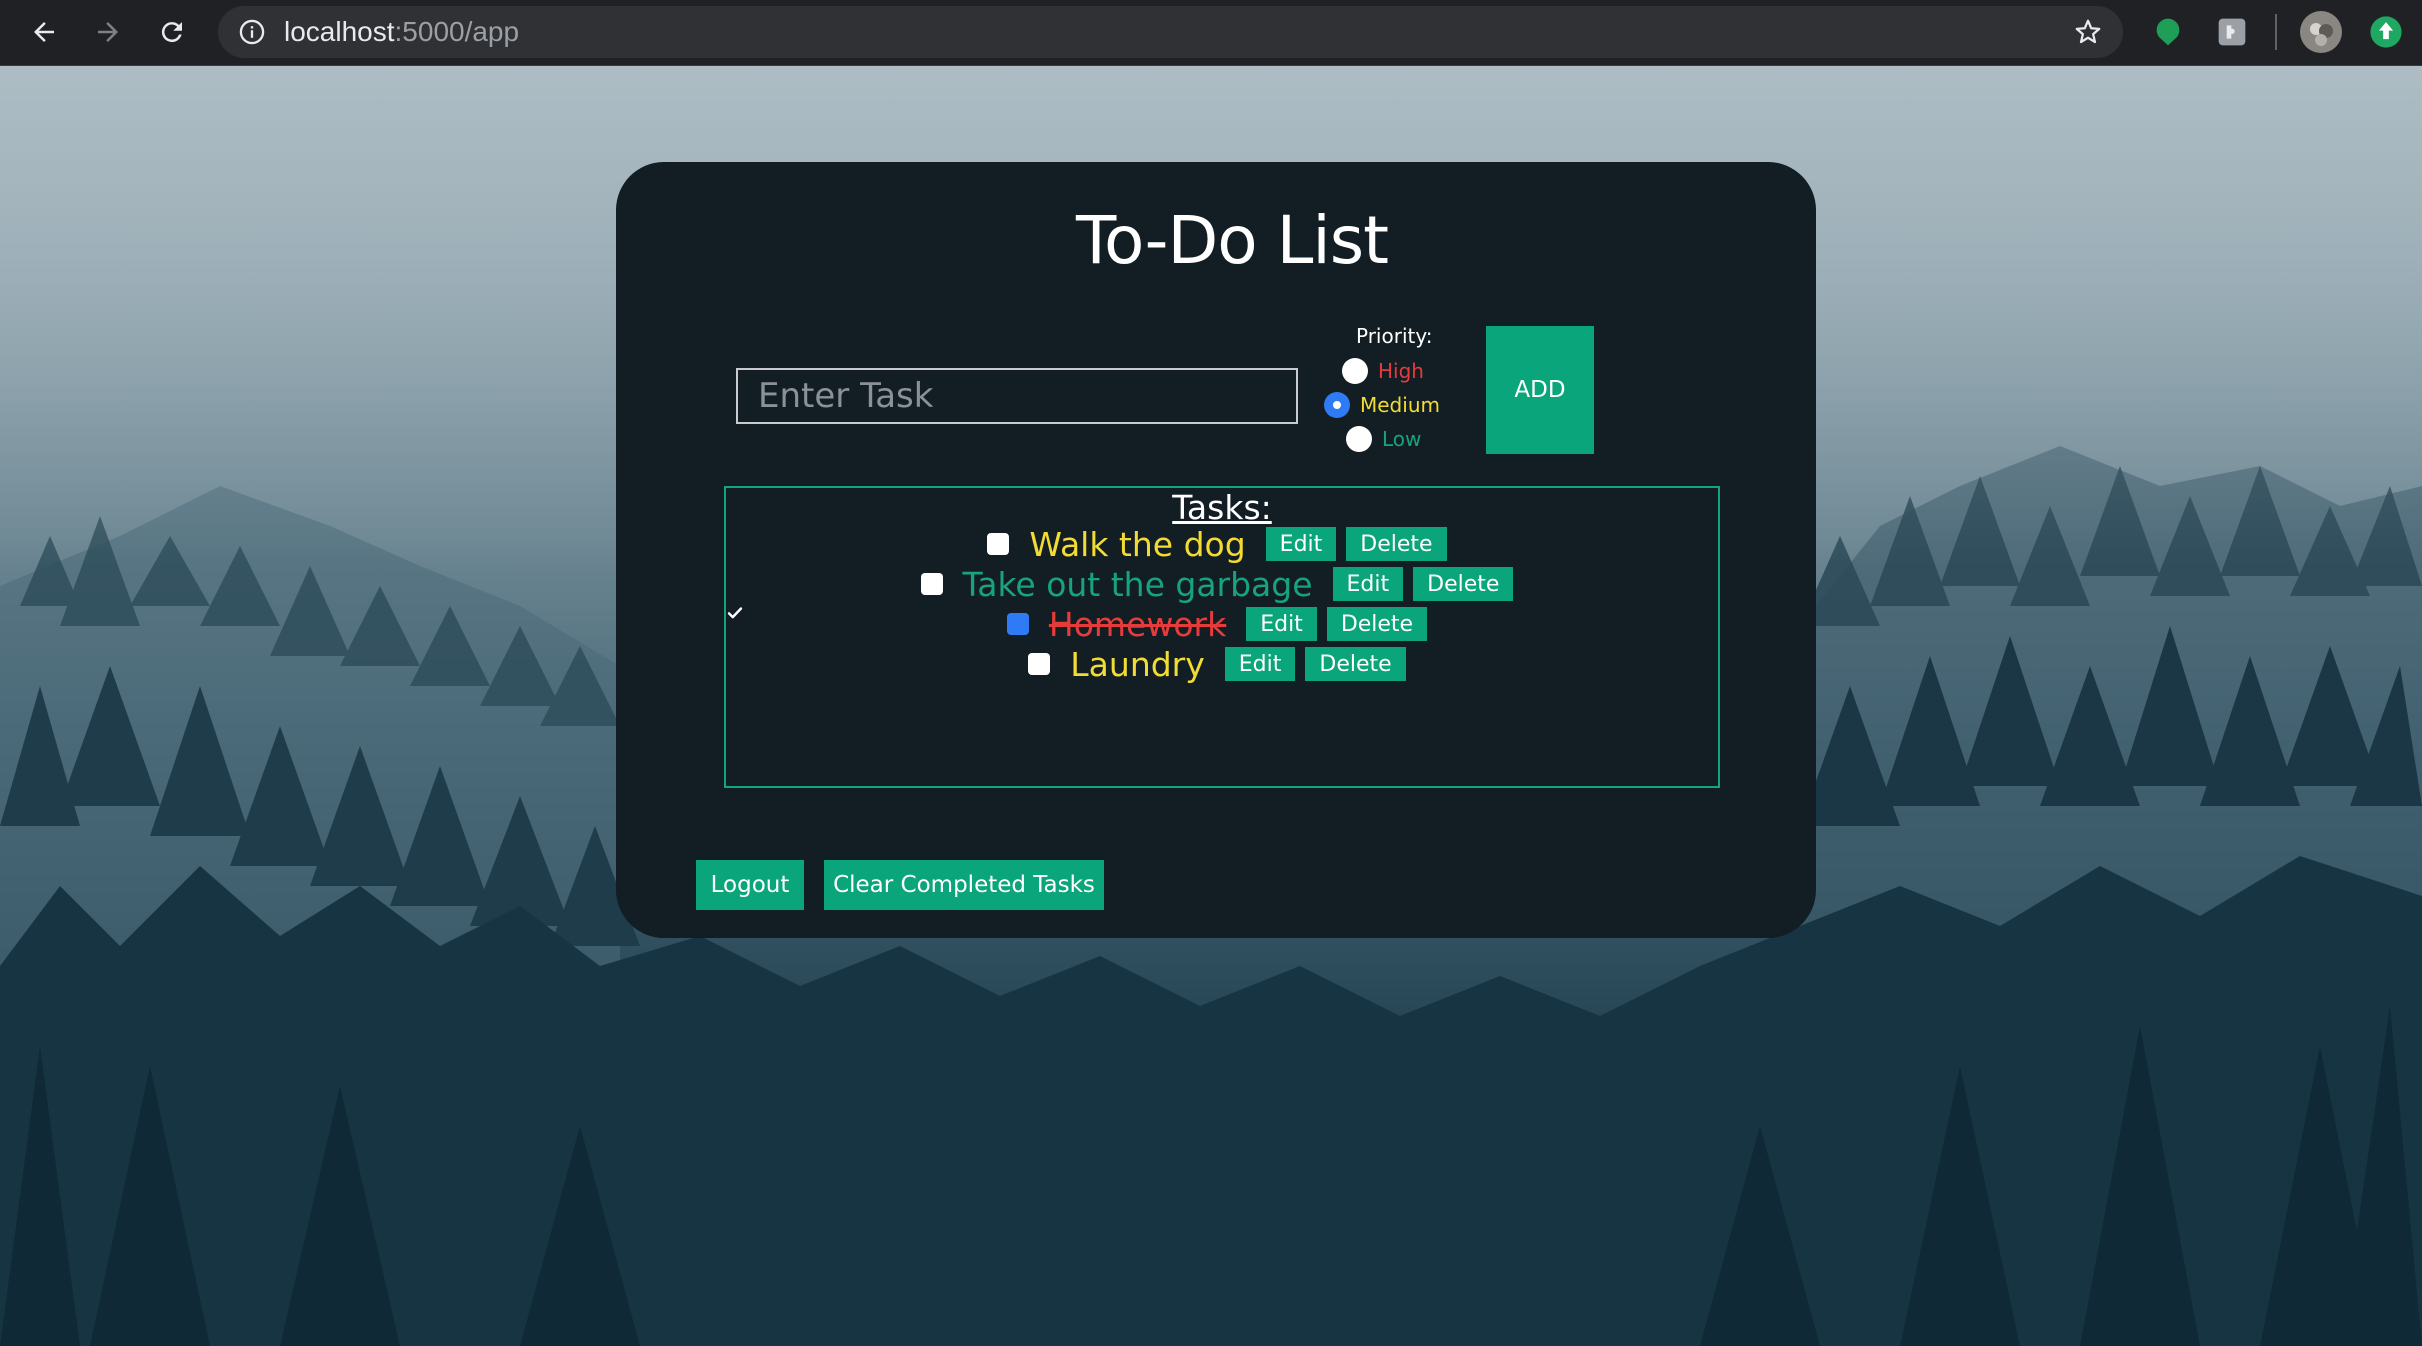 This screenshot has height=1346, width=2422. What do you see at coordinates (1400, 405) in the screenshot?
I see `priority-medium-label: Medium` at bounding box center [1400, 405].